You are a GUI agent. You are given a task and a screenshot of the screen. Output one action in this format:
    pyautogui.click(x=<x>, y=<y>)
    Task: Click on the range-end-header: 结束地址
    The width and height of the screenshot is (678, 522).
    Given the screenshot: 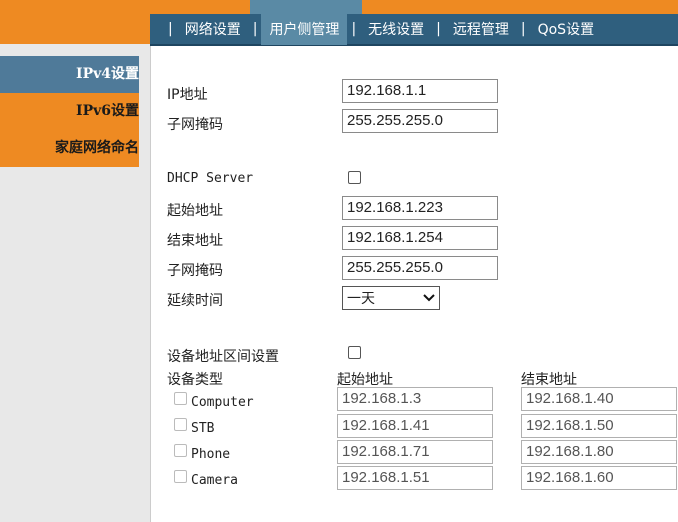 What is the action you would take?
    pyautogui.click(x=549, y=380)
    